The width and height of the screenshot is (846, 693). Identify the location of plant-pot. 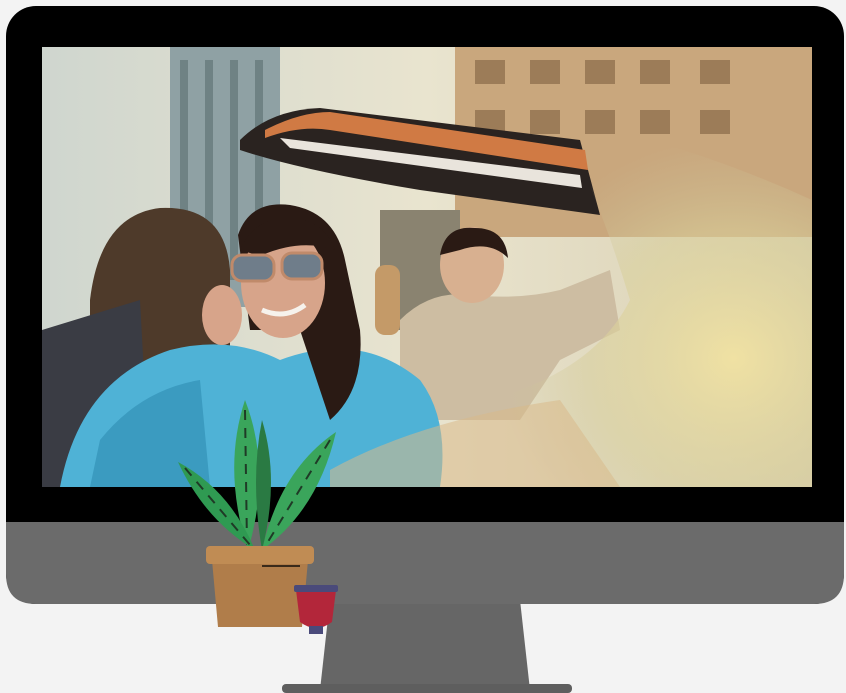
(260, 593).